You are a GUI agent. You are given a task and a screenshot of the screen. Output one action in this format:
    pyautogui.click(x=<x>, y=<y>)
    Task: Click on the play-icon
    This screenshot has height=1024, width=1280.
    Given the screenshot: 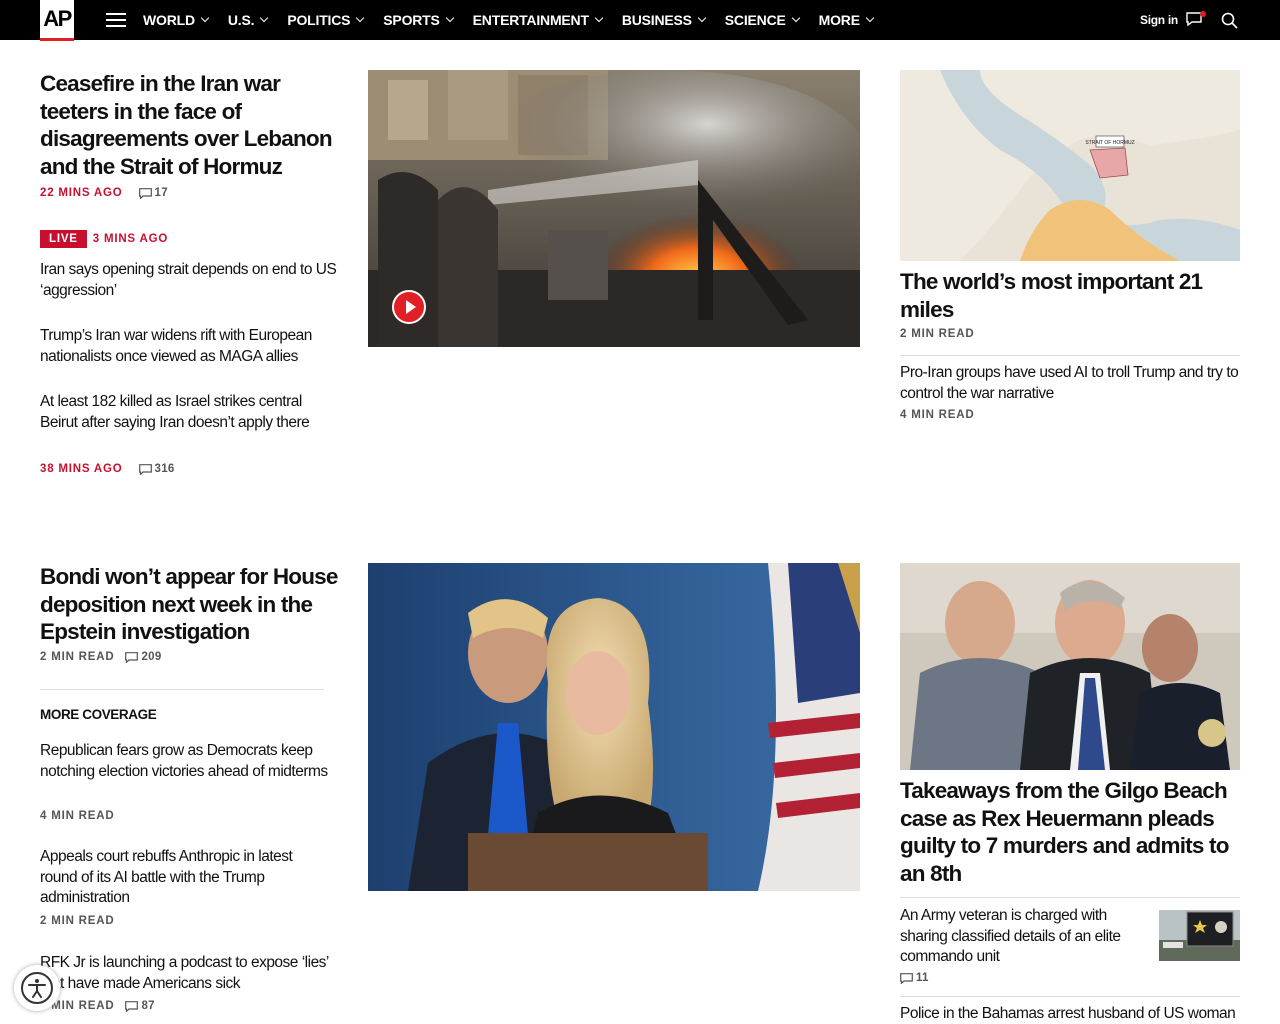 What is the action you would take?
    pyautogui.click(x=409, y=307)
    